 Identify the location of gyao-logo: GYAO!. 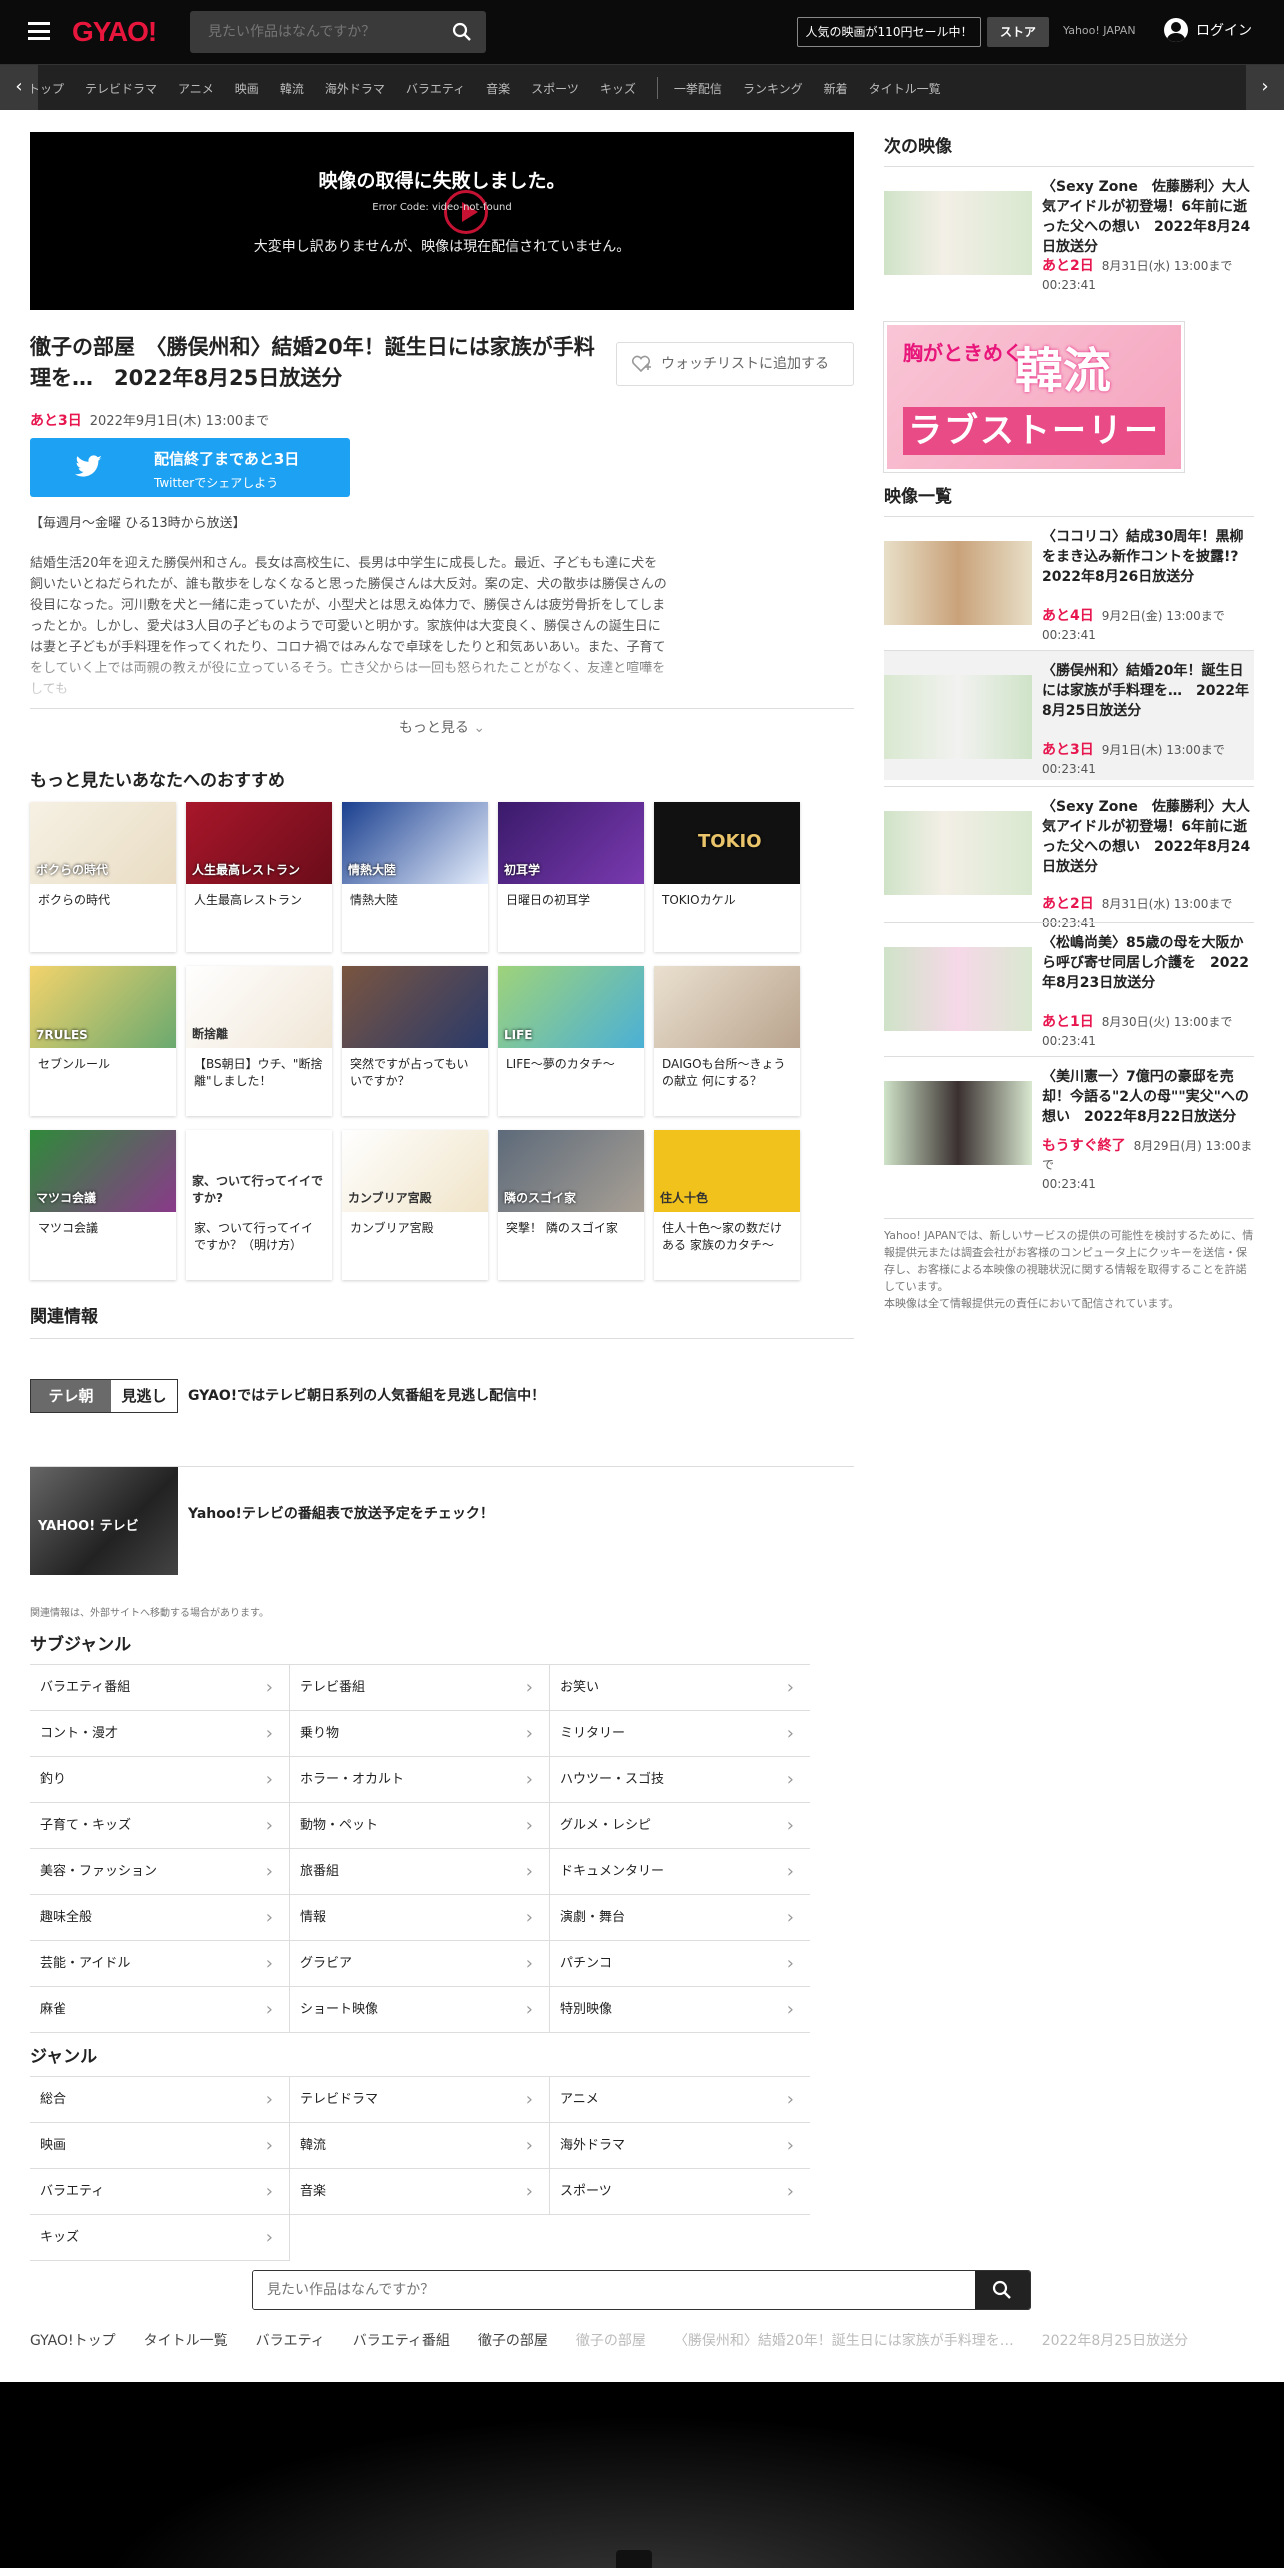
(114, 32).